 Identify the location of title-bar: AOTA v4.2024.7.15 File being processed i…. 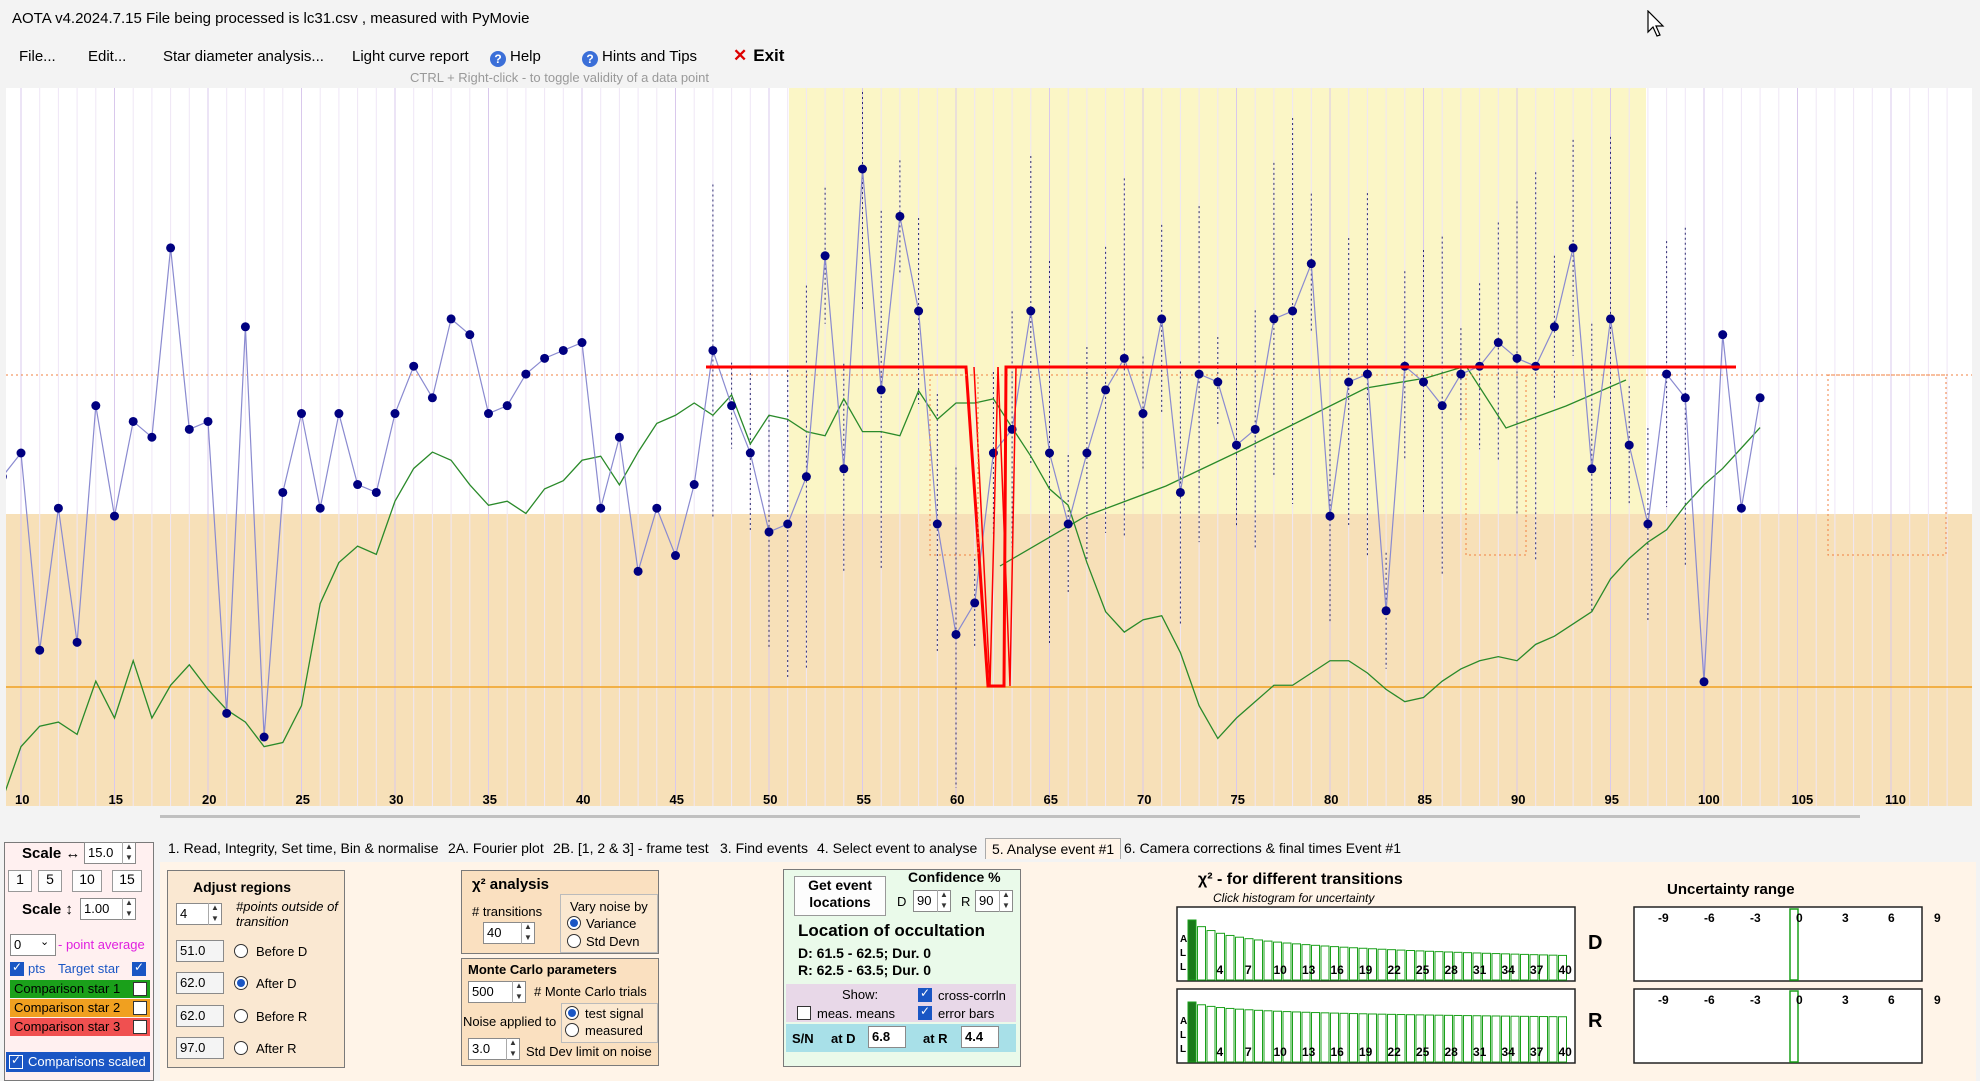
(990, 19).